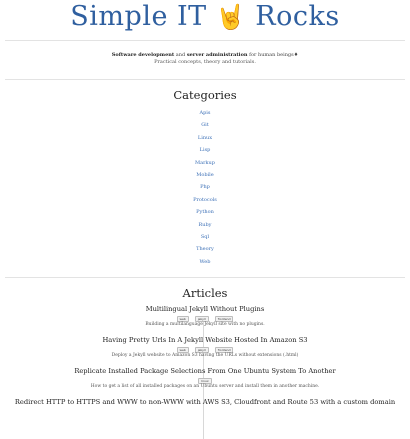 The width and height of the screenshot is (410, 439). I want to click on category-item: Web, so click(205, 262).